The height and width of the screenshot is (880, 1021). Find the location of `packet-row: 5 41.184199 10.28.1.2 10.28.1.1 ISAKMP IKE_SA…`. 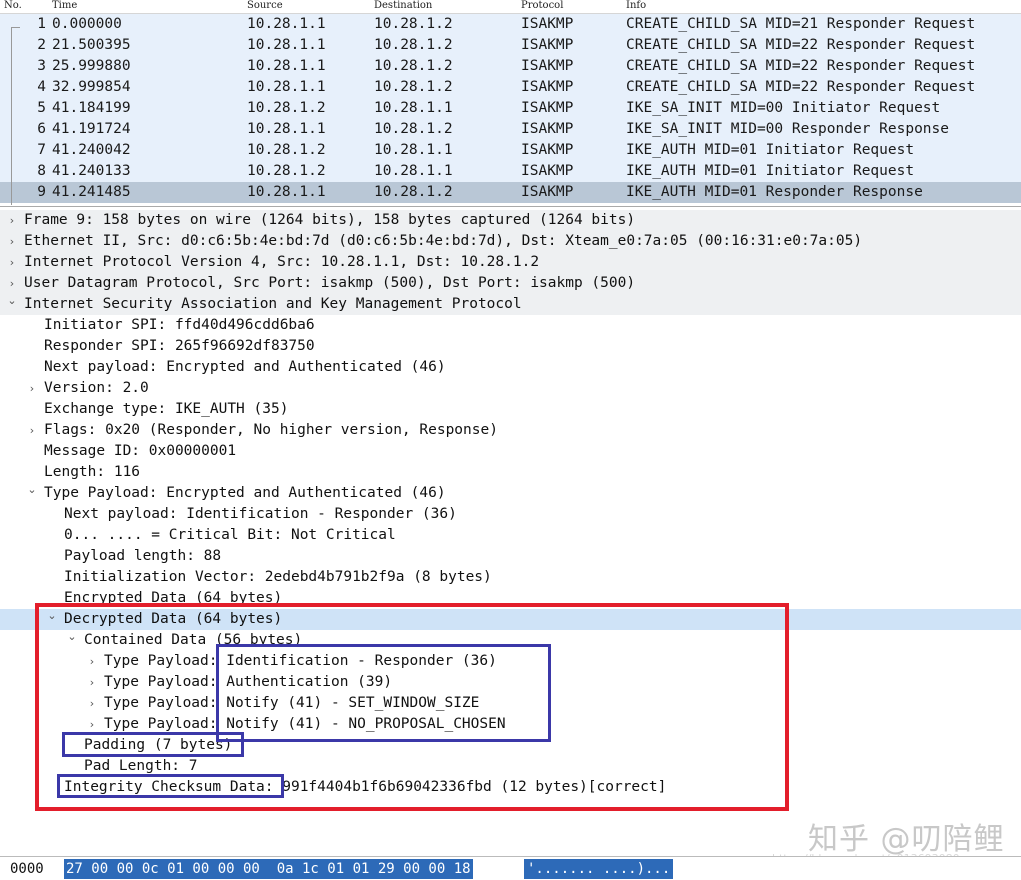

packet-row: 5 41.184199 10.28.1.2 10.28.1.1 ISAKMP IKE_SA… is located at coordinates (510, 108).